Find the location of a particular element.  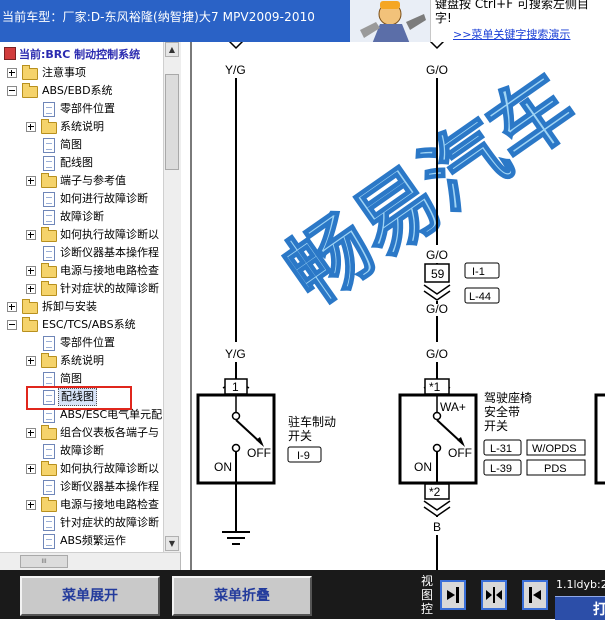

title-bar: 当前车型：厂家:D-东风裕隆(纳智捷)大7 MPV2009-2010 is located at coordinates (175, 21).